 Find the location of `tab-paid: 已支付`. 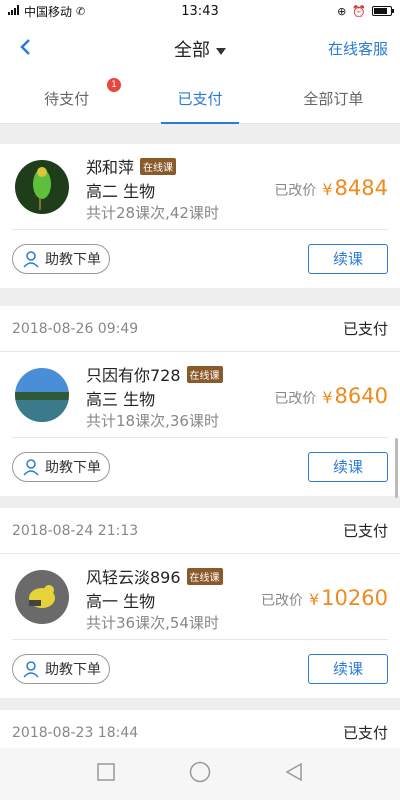

tab-paid: 已支付 is located at coordinates (199, 99).